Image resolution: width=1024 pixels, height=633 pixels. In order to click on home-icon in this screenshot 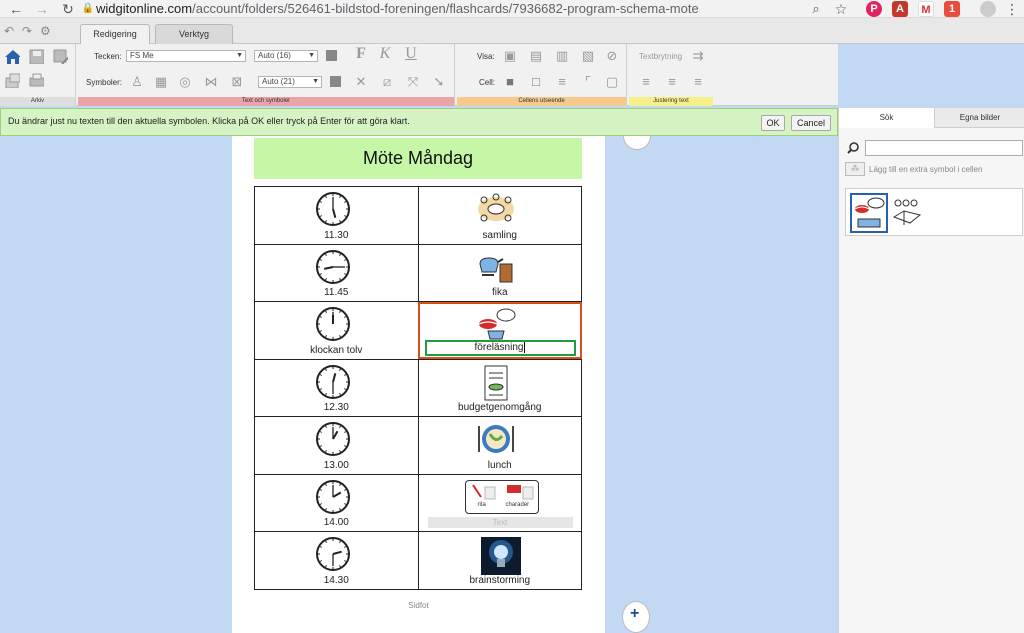, I will do `click(12, 56)`.